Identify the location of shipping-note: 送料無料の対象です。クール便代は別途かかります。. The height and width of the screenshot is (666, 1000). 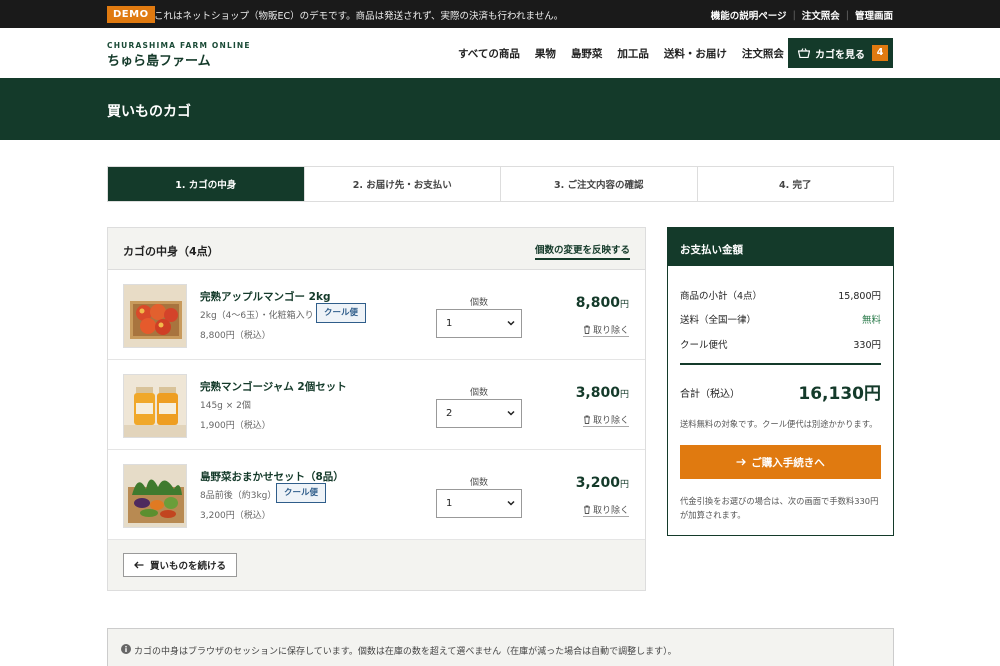
(779, 424).